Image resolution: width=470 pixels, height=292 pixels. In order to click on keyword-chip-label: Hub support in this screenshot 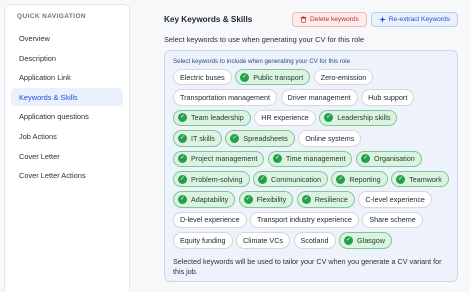, I will do `click(388, 98)`.